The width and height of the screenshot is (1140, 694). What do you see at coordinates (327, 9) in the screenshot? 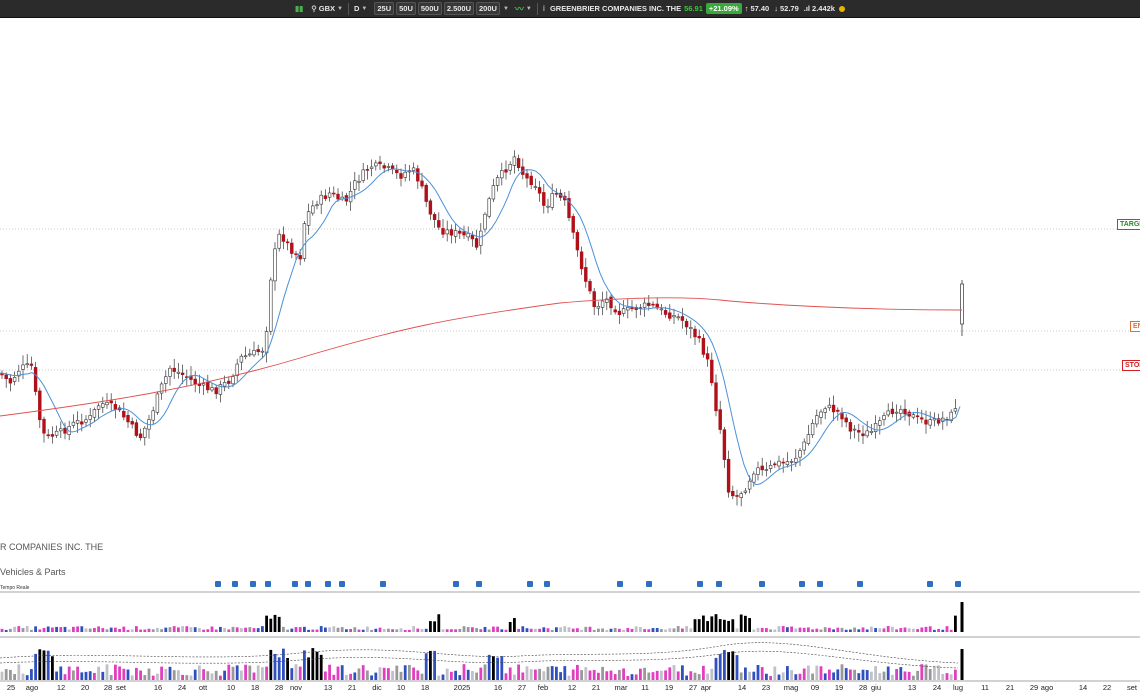
I see `symbol-selector: ⚲ GBX ▼` at bounding box center [327, 9].